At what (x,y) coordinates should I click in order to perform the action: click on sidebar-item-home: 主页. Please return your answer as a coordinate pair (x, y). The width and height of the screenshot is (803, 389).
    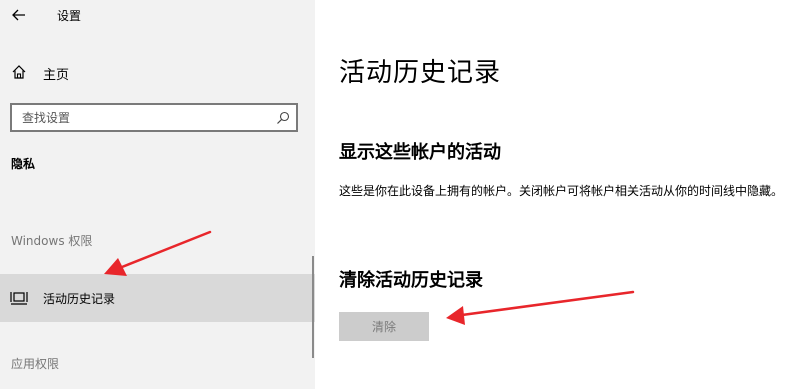
    Looking at the image, I should click on (157, 72).